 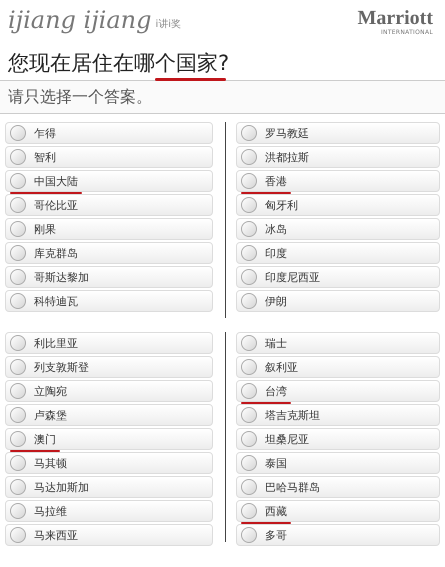 I want to click on option-label: 冰岛, so click(x=276, y=229).